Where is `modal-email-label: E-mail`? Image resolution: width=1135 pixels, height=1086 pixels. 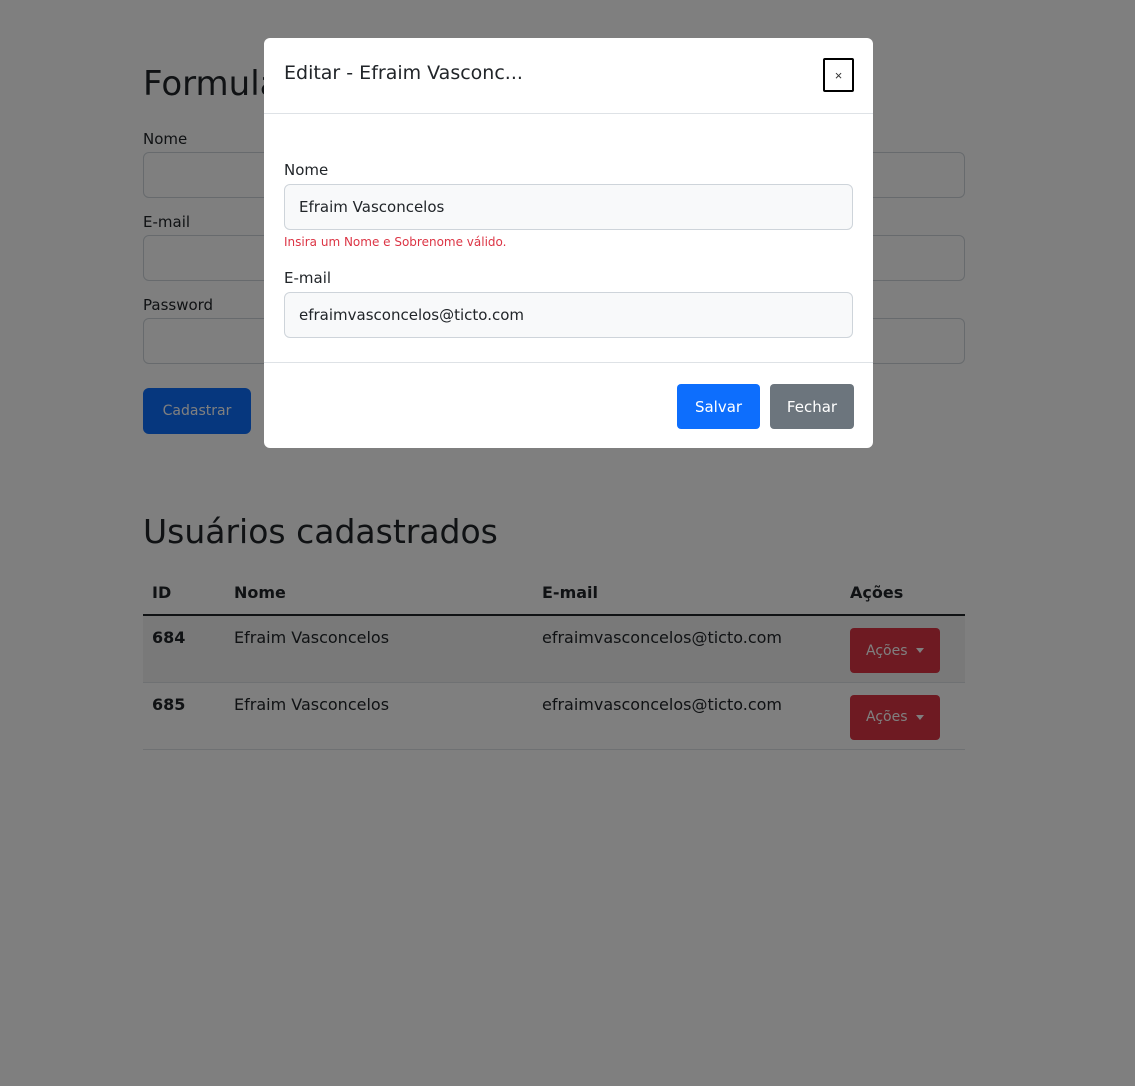
modal-email-label: E-mail is located at coordinates (308, 278).